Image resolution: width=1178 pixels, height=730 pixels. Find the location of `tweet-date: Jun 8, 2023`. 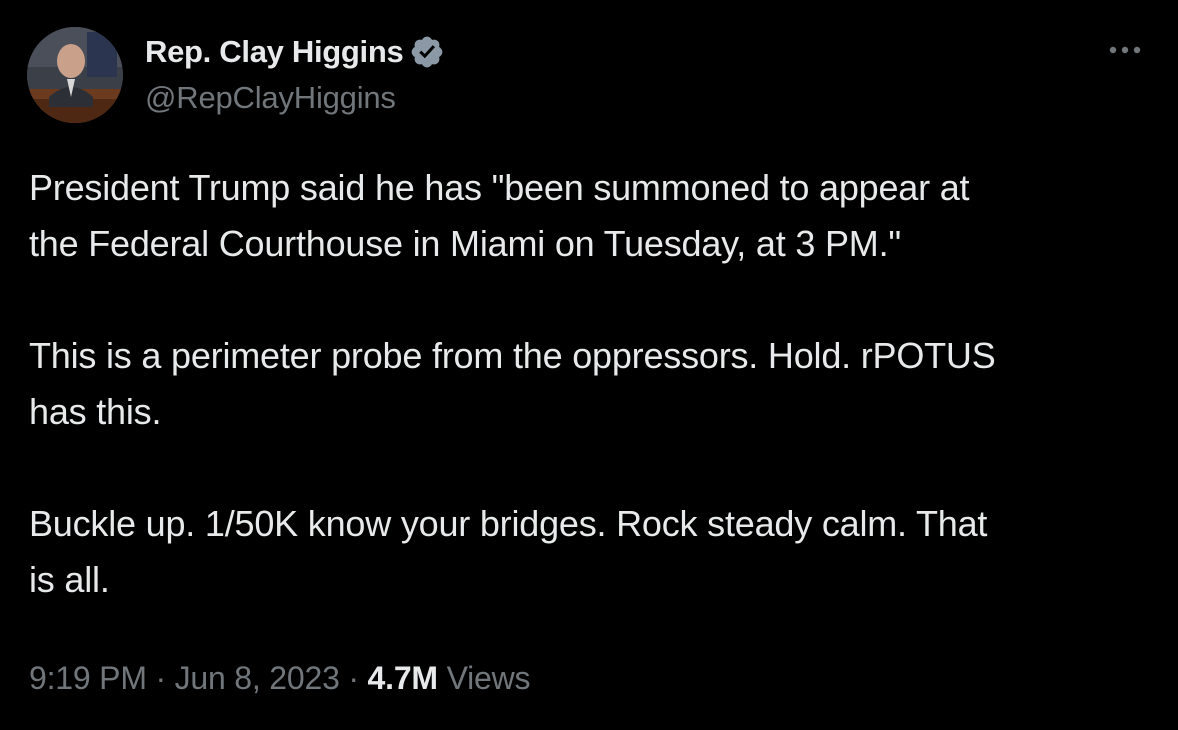

tweet-date: Jun 8, 2023 is located at coordinates (257, 678).